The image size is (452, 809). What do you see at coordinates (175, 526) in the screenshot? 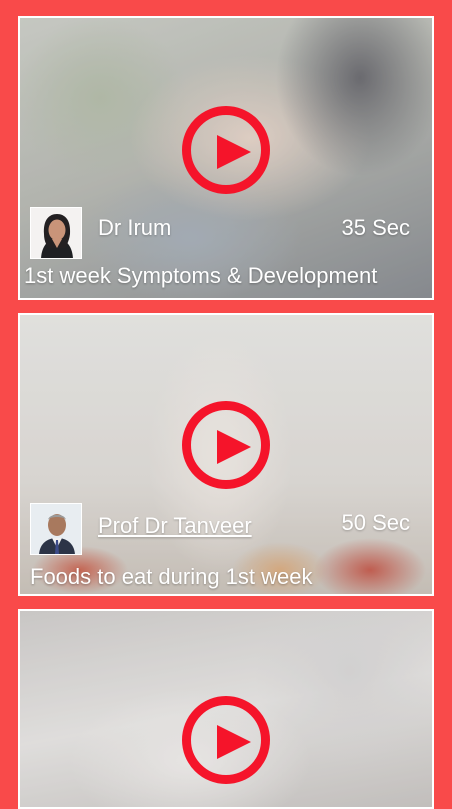
I see `author-name: Prof Dr Tanveer` at bounding box center [175, 526].